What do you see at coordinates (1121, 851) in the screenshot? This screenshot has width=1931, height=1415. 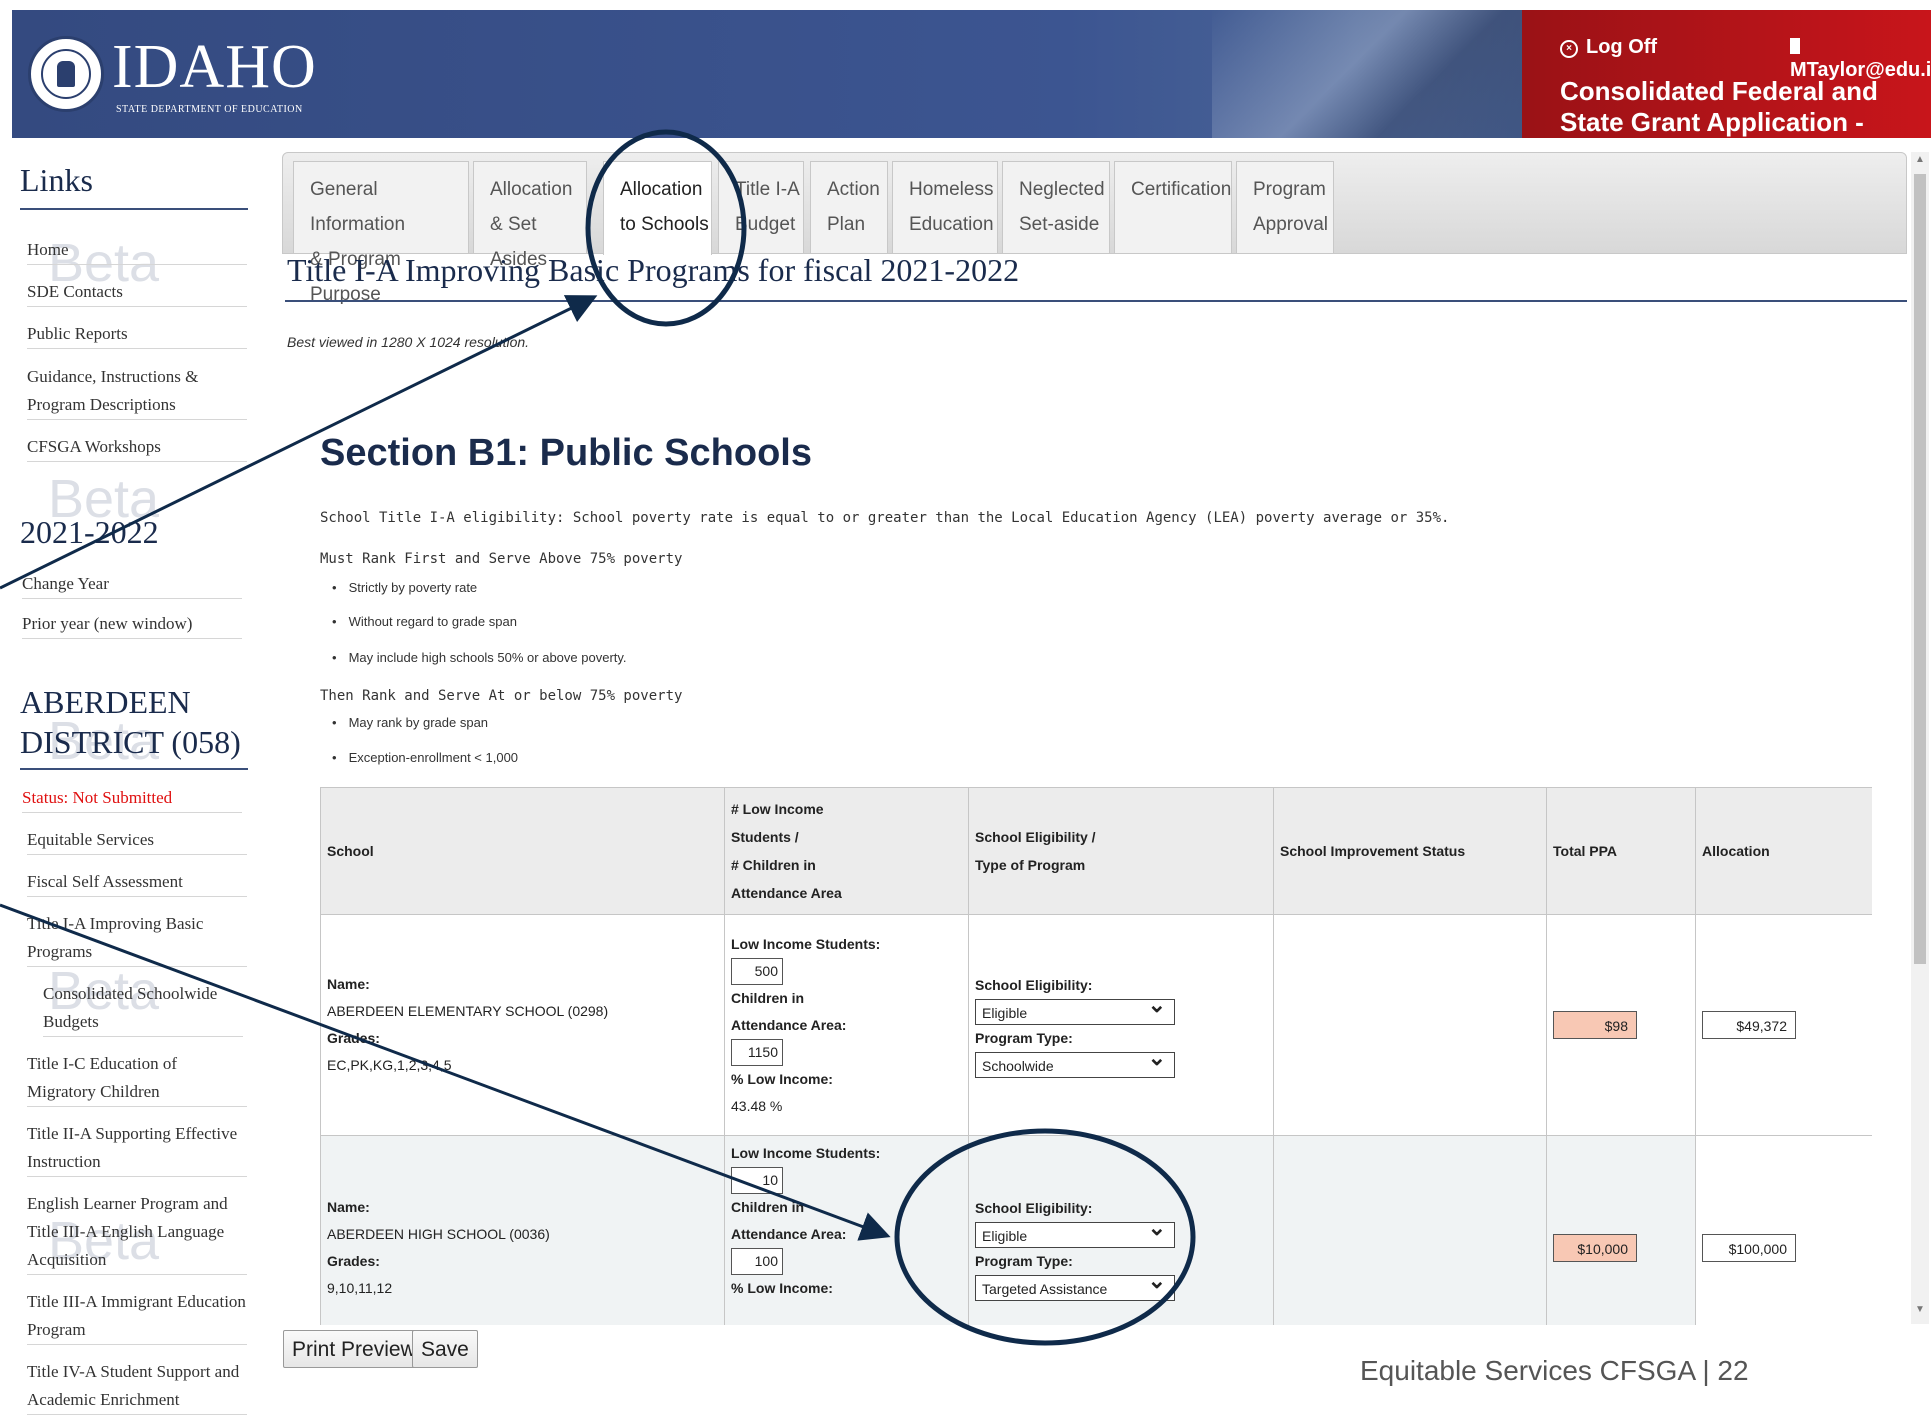 I see `col-header-eligibility: School Eligibility / Type of Program` at bounding box center [1121, 851].